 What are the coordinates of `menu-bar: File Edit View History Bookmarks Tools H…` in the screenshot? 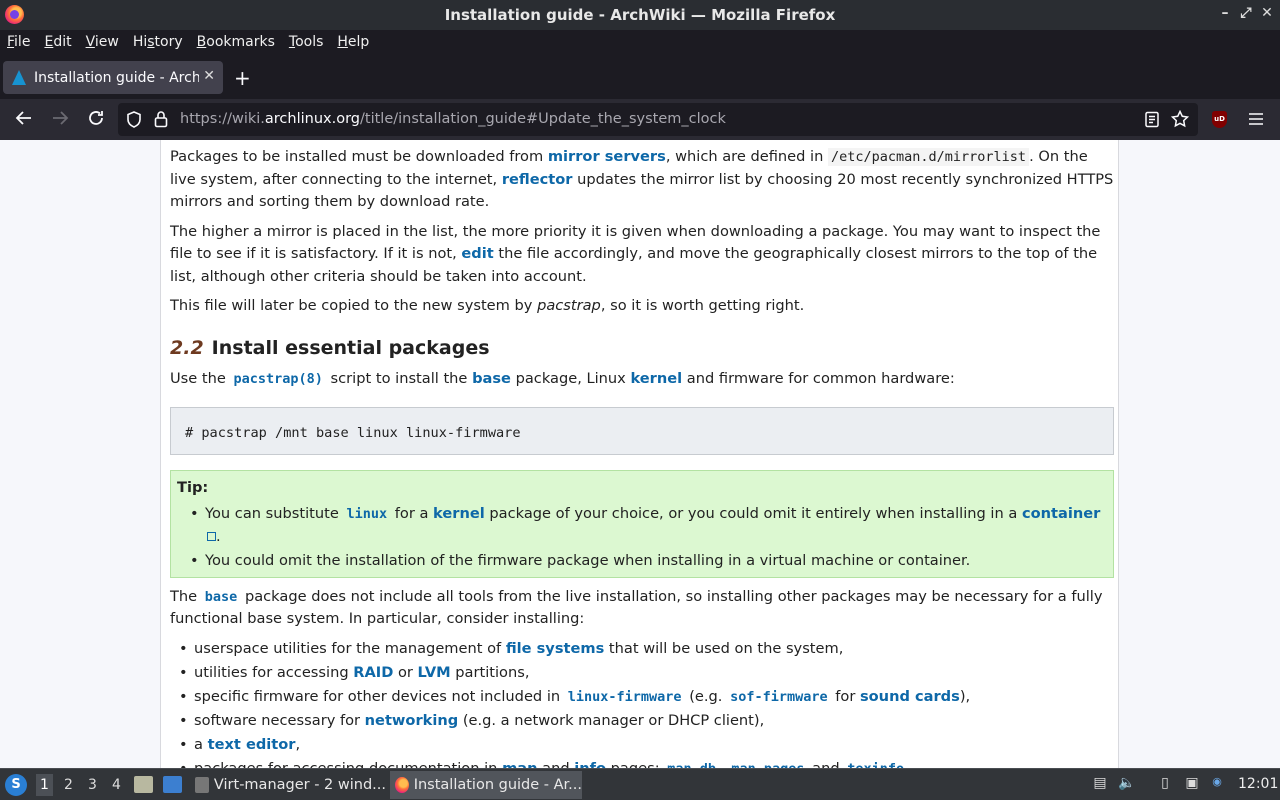 It's located at (640, 42).